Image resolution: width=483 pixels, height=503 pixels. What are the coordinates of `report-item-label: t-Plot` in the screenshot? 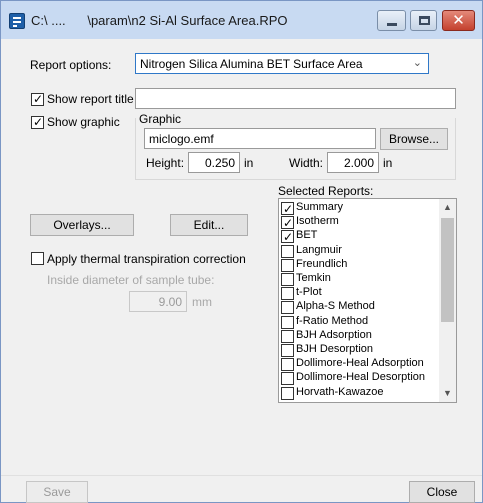 It's located at (309, 292).